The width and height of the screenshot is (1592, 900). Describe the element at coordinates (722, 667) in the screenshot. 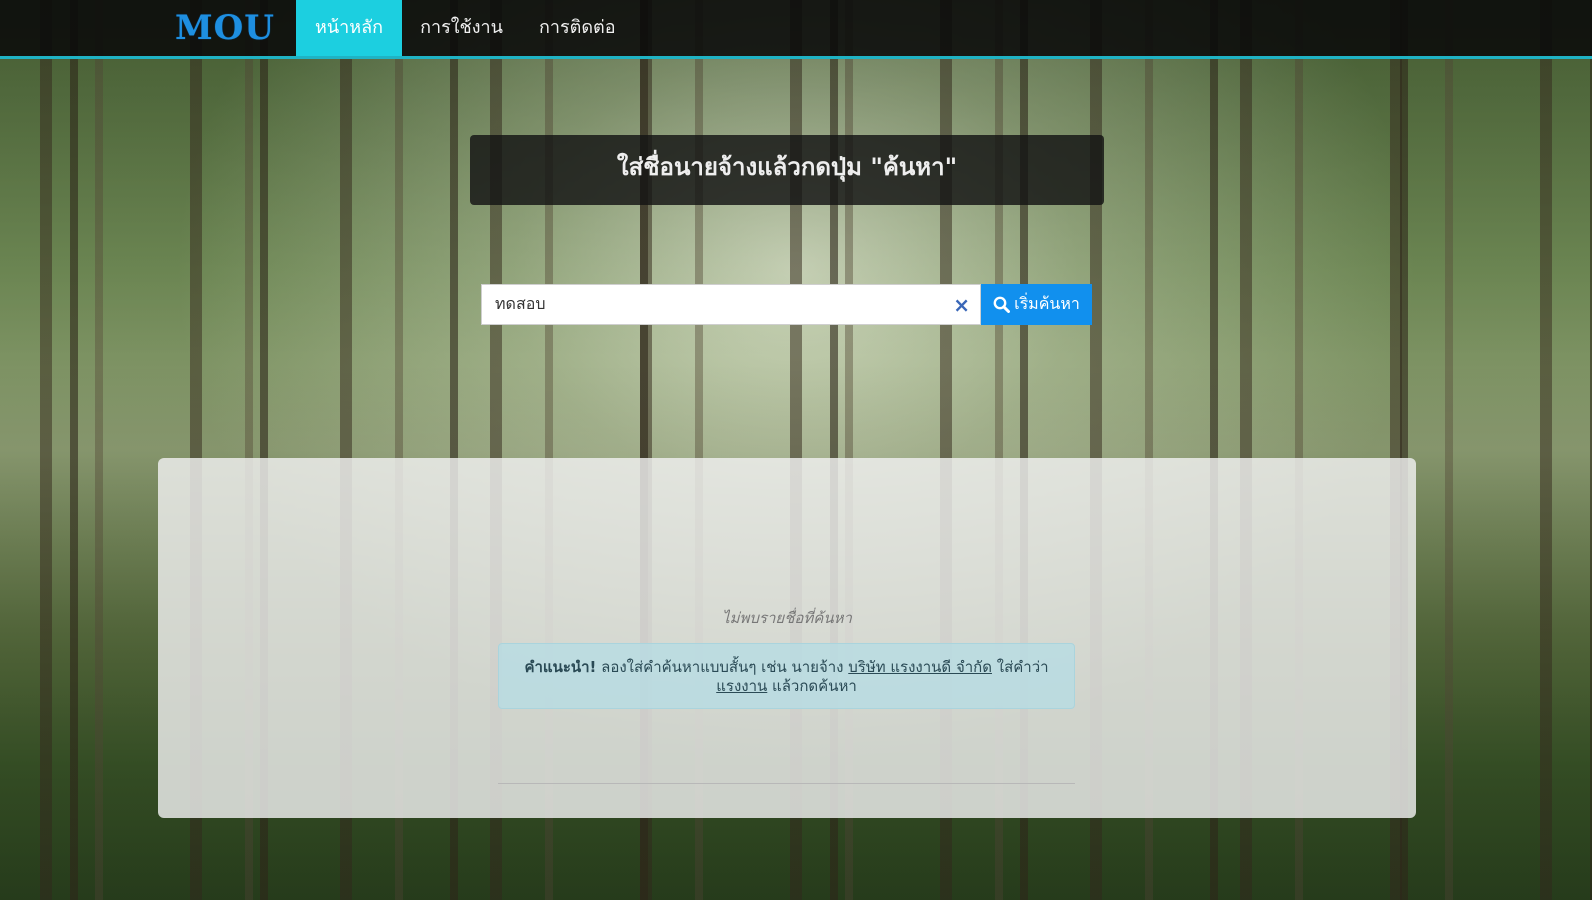

I see `tip-text-1: ลองใส่คำค้นหาแบบสั้นๆ เช่น นายจ้าง` at that location.